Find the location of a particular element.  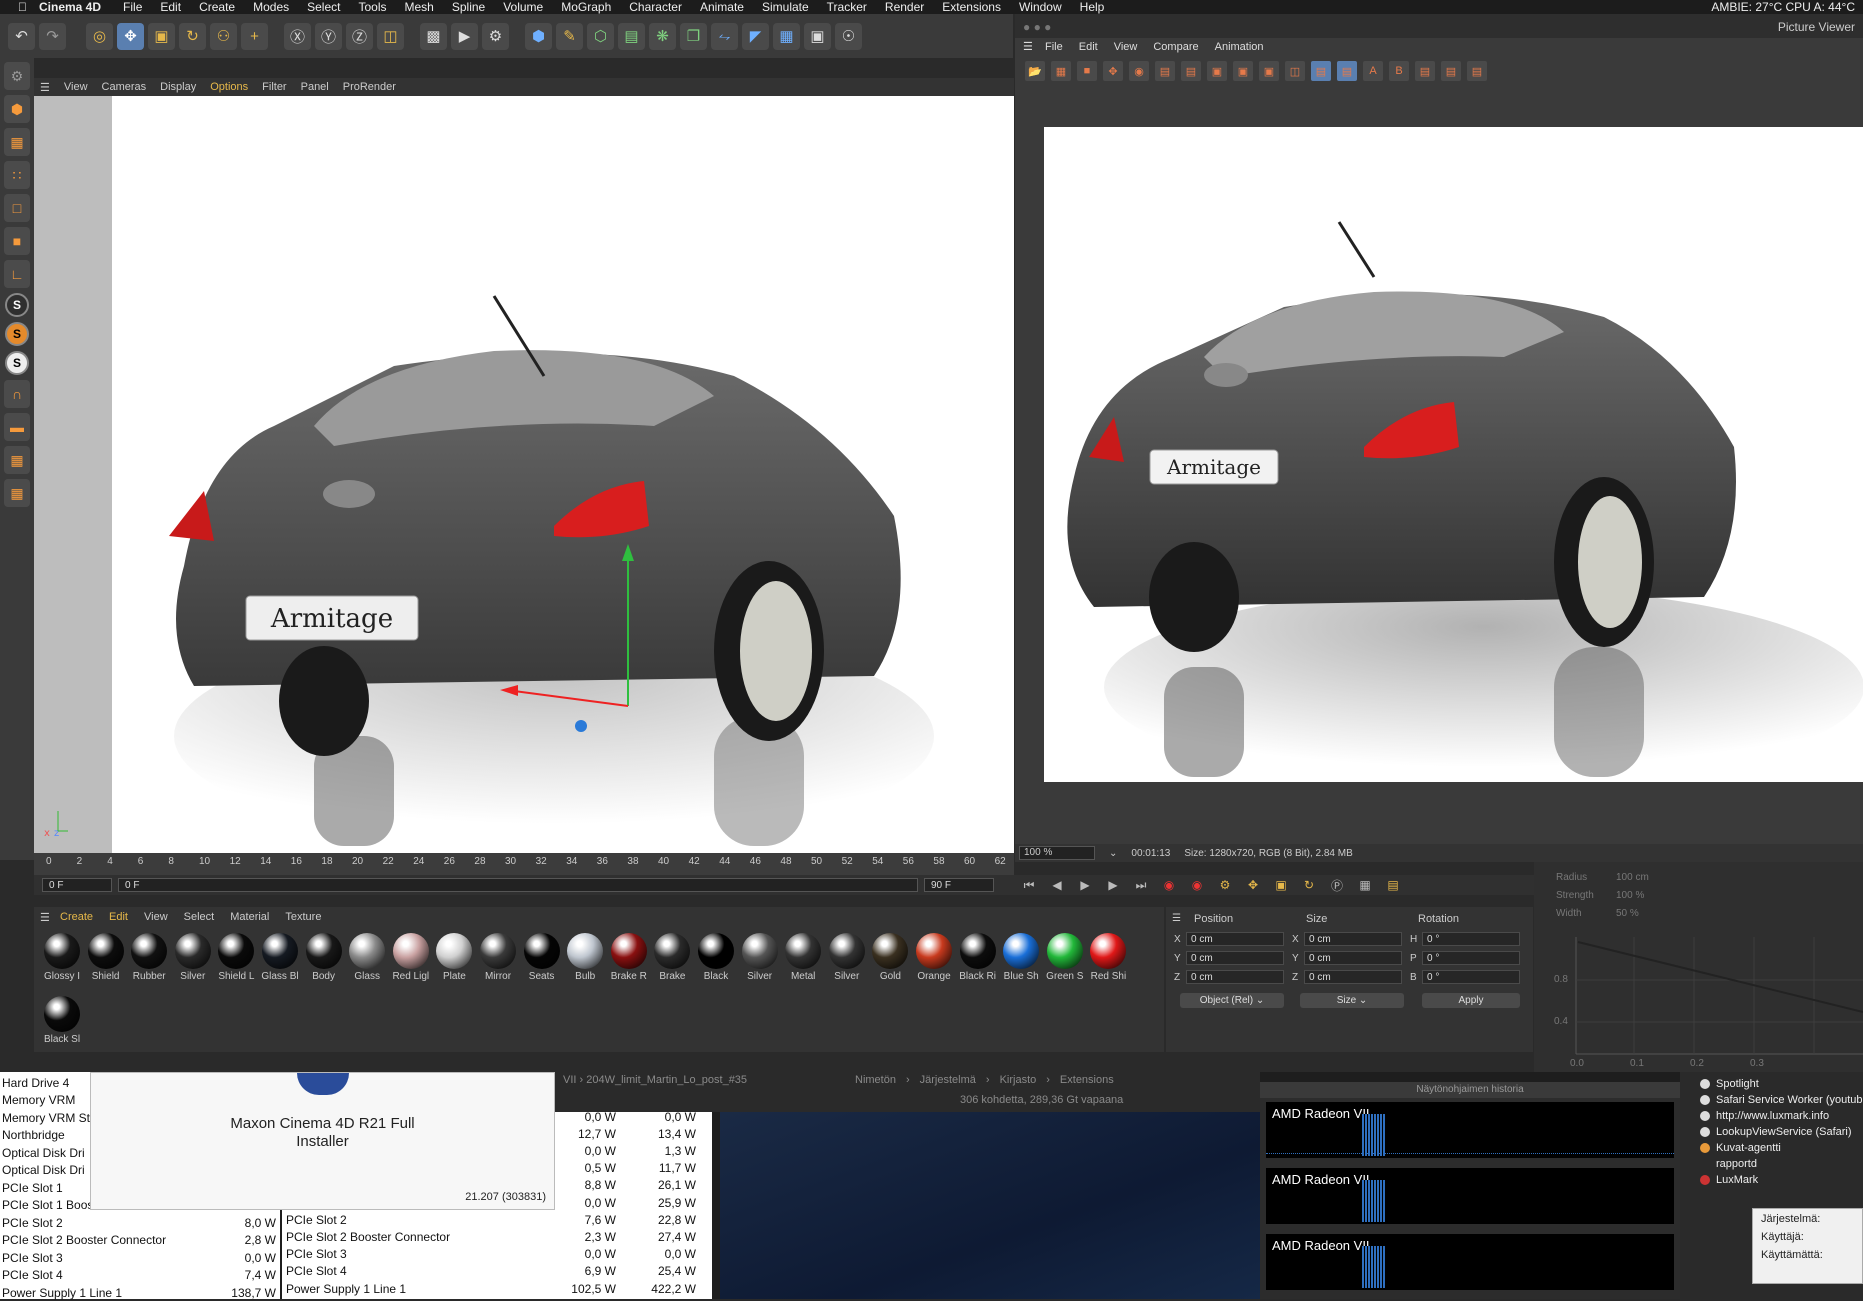

polygons-mode-icon: ■ is located at coordinates (17, 241).